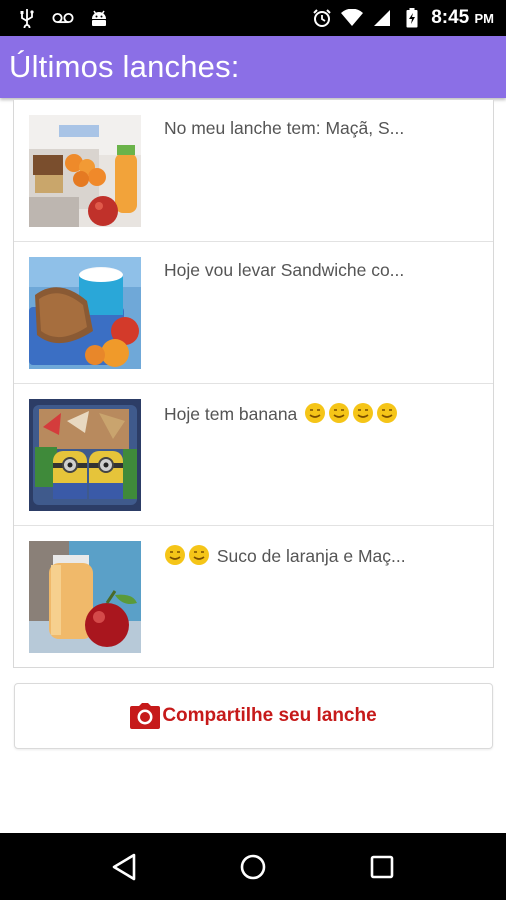 The image size is (506, 900). What do you see at coordinates (27, 18) in the screenshot?
I see `usb-icon` at bounding box center [27, 18].